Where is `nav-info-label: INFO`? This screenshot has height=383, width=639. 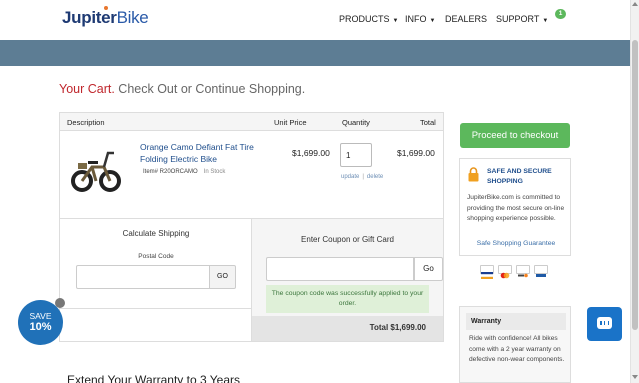 nav-info-label: INFO is located at coordinates (416, 19).